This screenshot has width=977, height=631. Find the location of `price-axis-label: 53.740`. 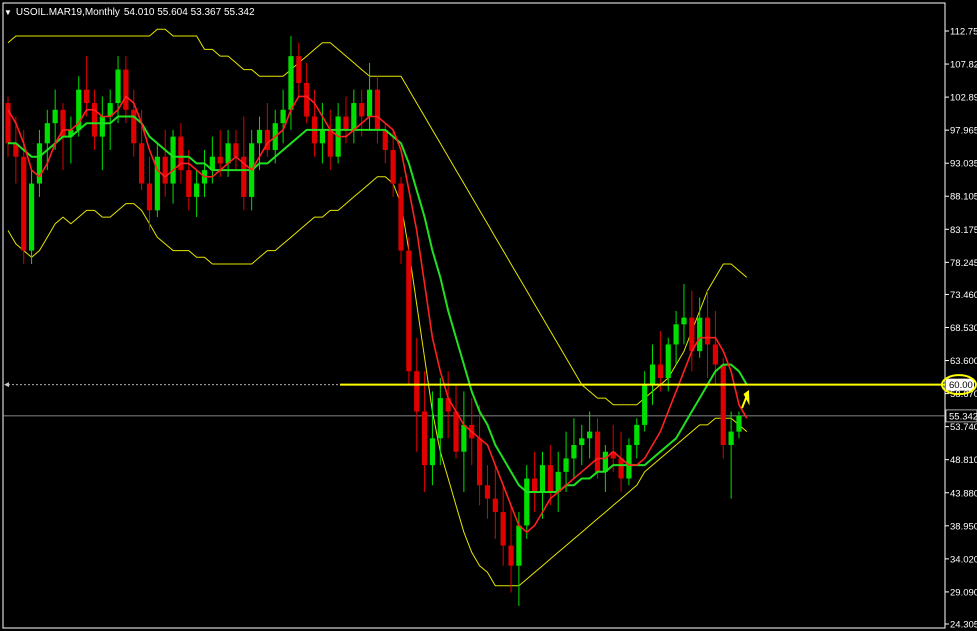

price-axis-label: 53.740 is located at coordinates (963, 427).